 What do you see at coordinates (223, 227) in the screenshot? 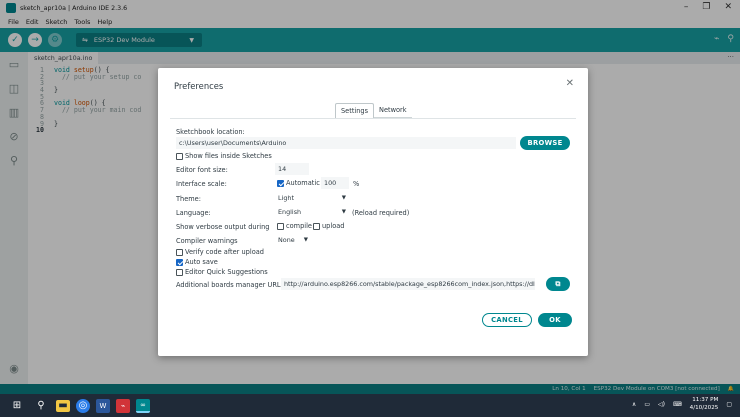
I see `verbose-output-label: Show verbose output during` at bounding box center [223, 227].